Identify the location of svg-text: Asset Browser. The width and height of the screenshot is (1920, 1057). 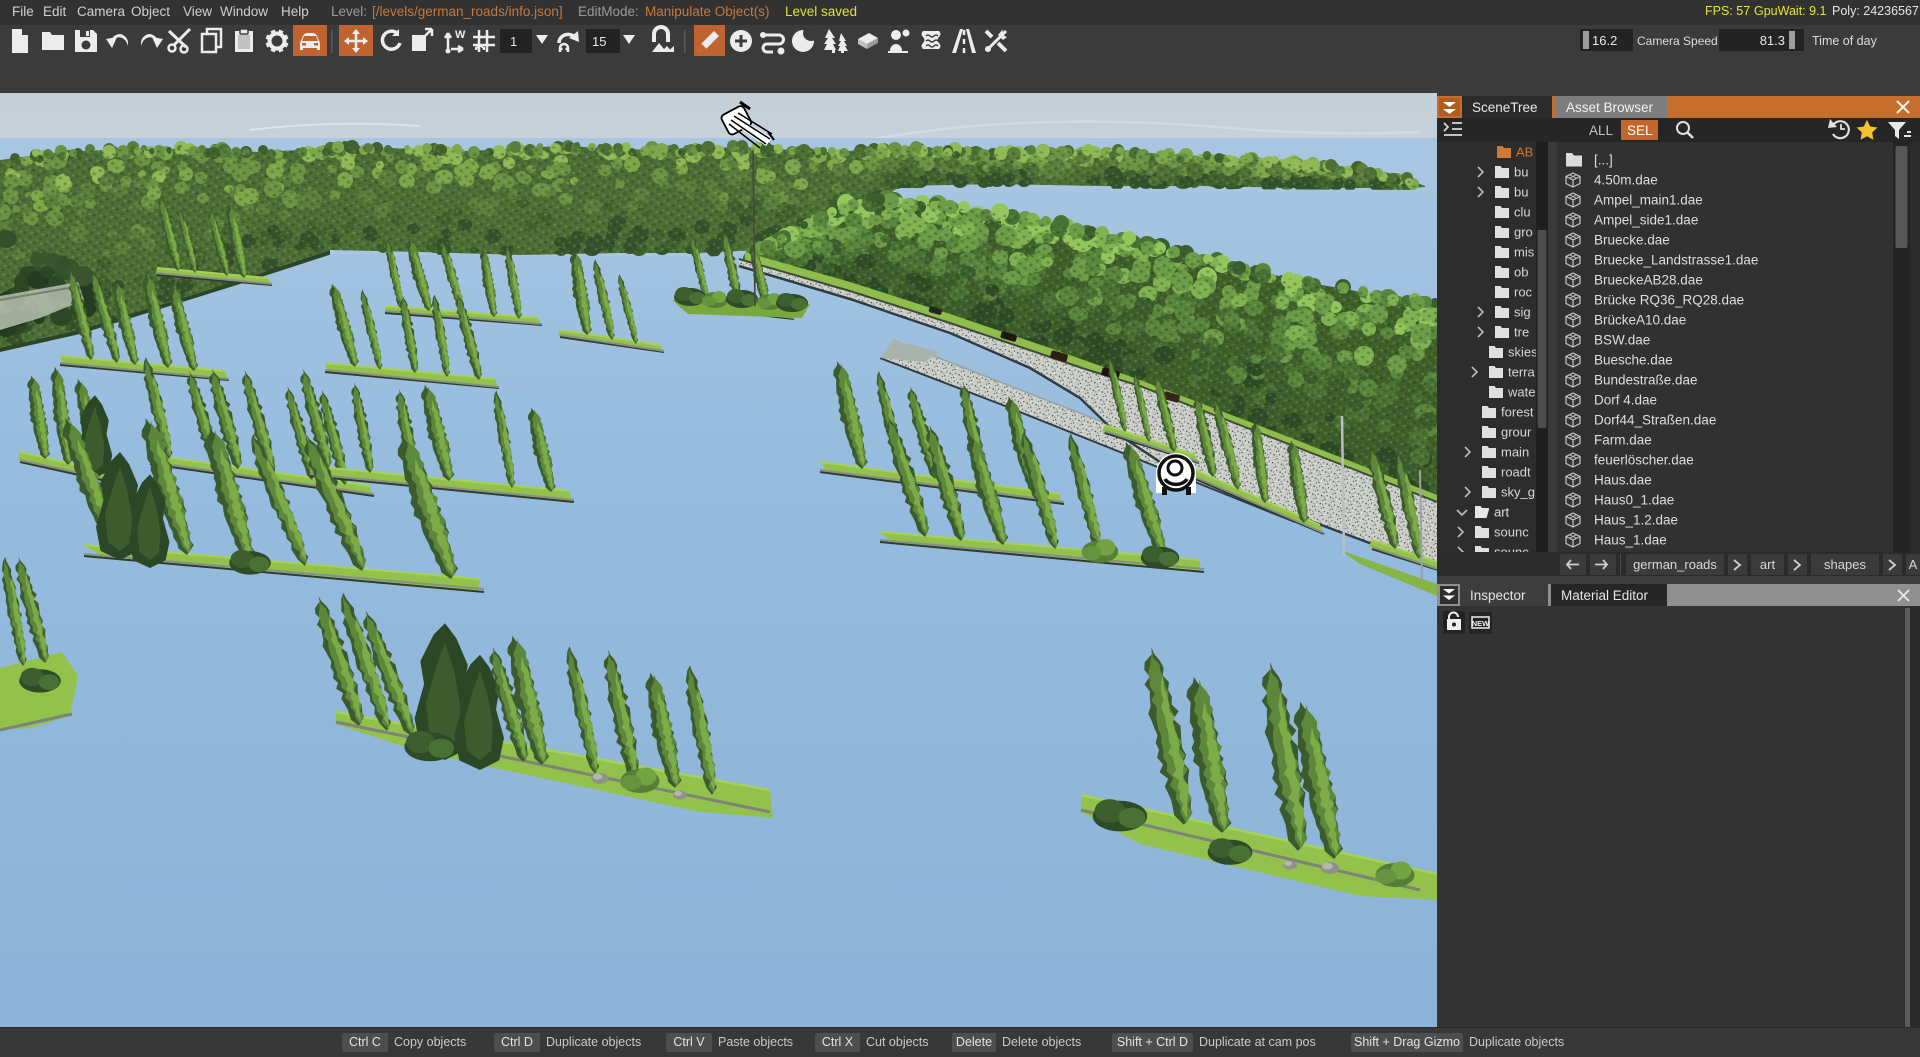
(1610, 107).